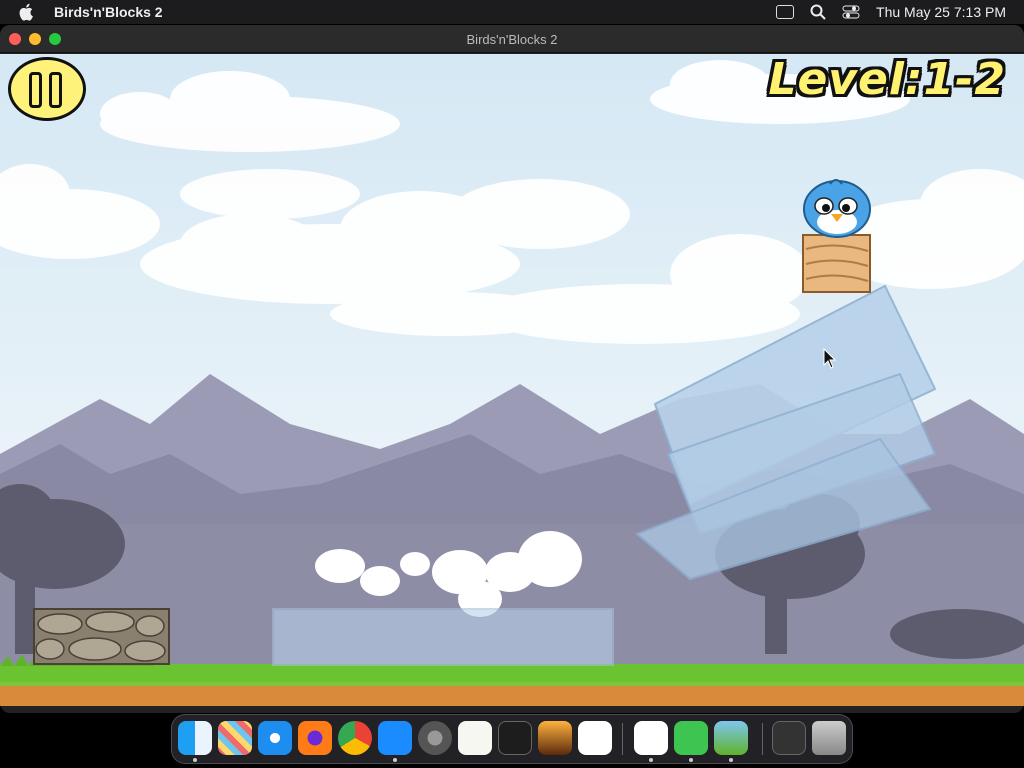  What do you see at coordinates (651, 738) in the screenshot?
I see `visual-studio-icon` at bounding box center [651, 738].